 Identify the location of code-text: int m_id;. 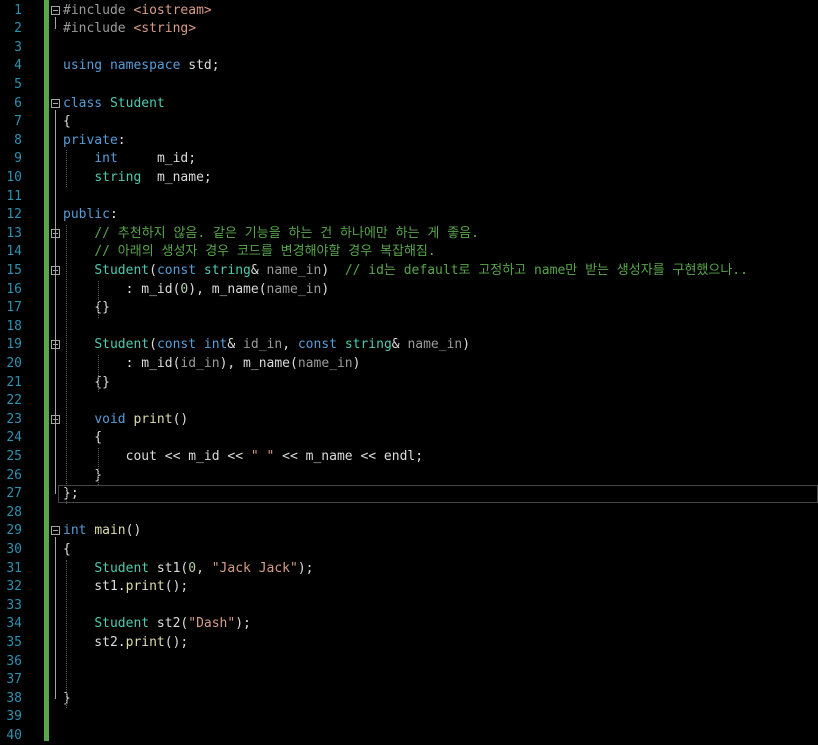
(129, 159).